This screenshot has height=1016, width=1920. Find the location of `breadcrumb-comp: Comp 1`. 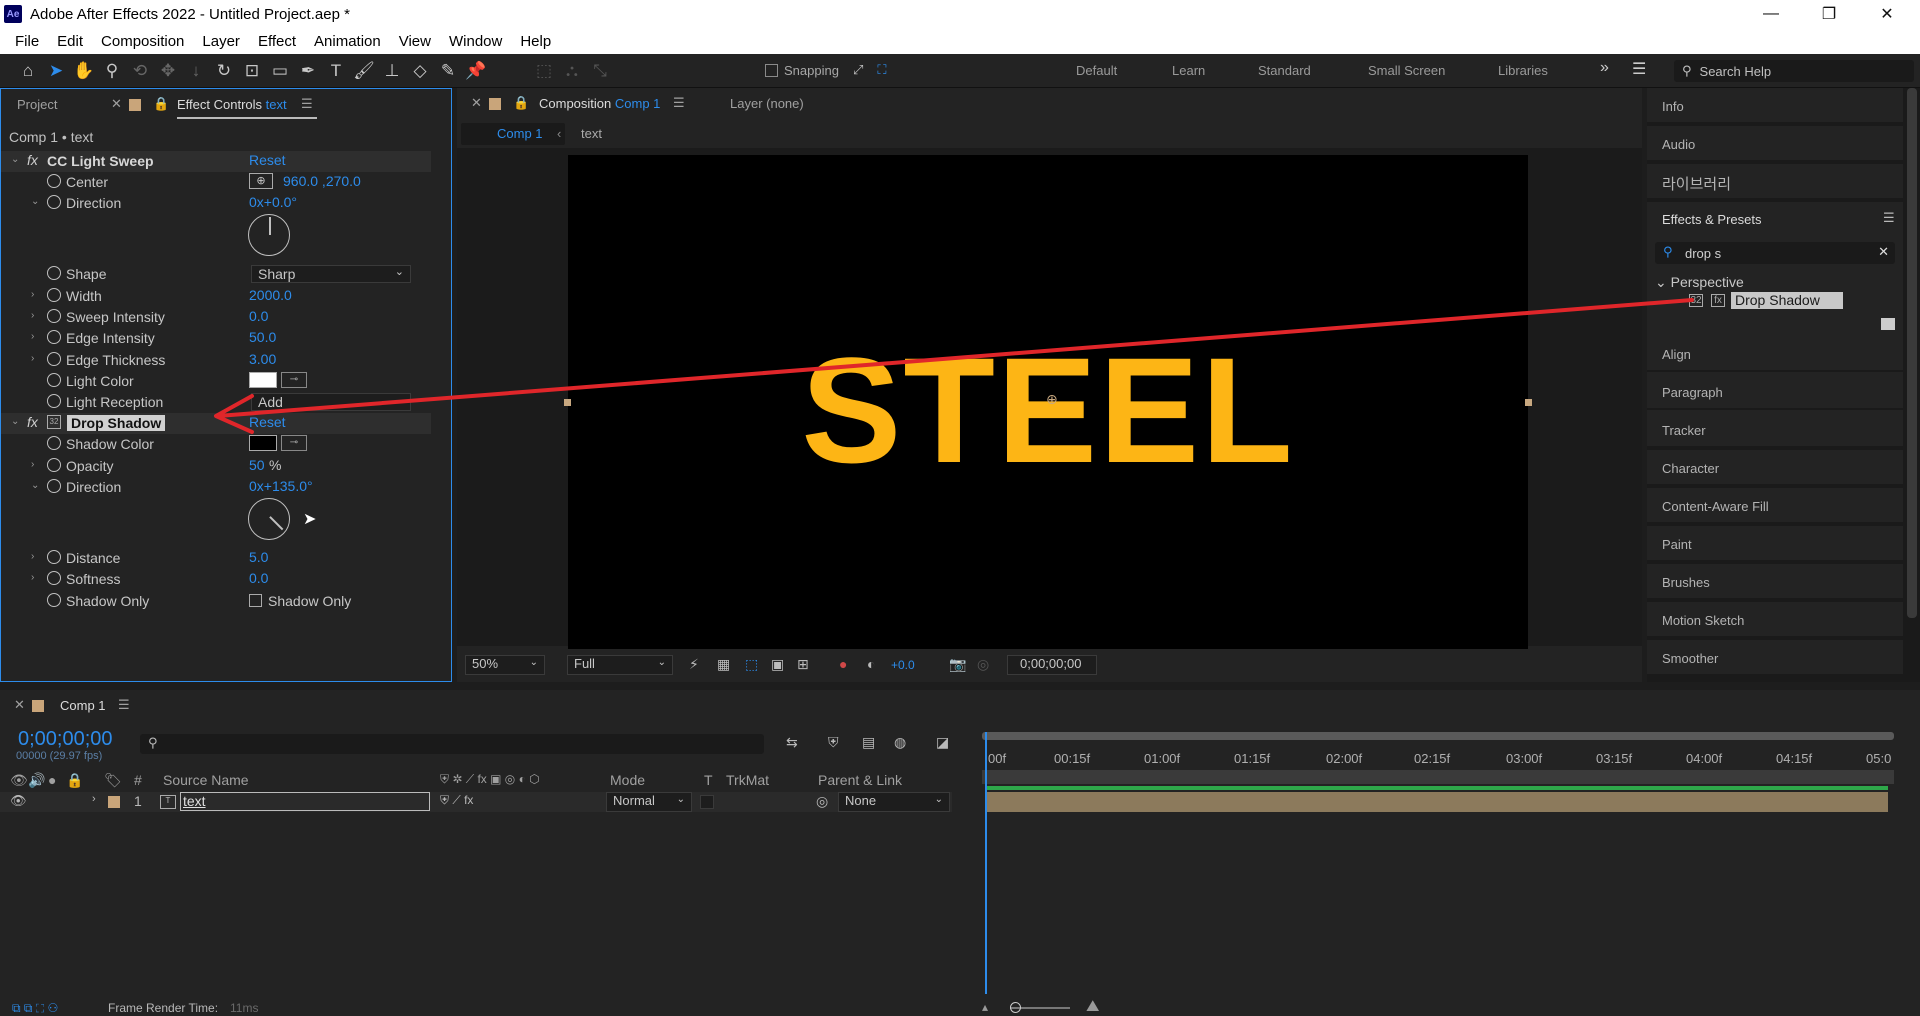

breadcrumb-comp: Comp 1 is located at coordinates (513, 134).